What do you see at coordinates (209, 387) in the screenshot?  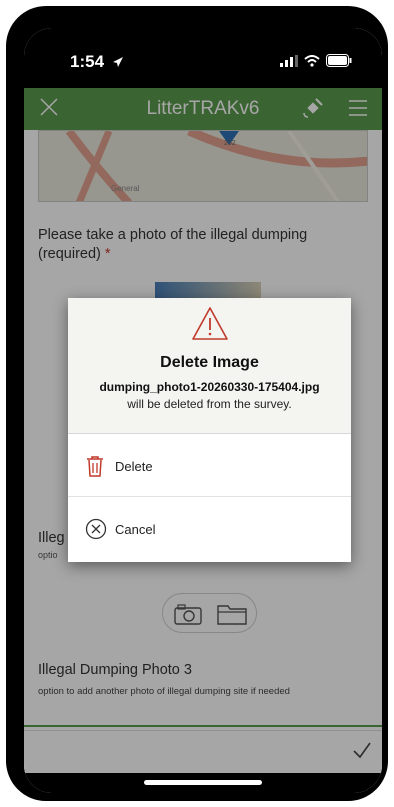 I see `dialog-filename: dumping_photo1-20260330-175404.jpg` at bounding box center [209, 387].